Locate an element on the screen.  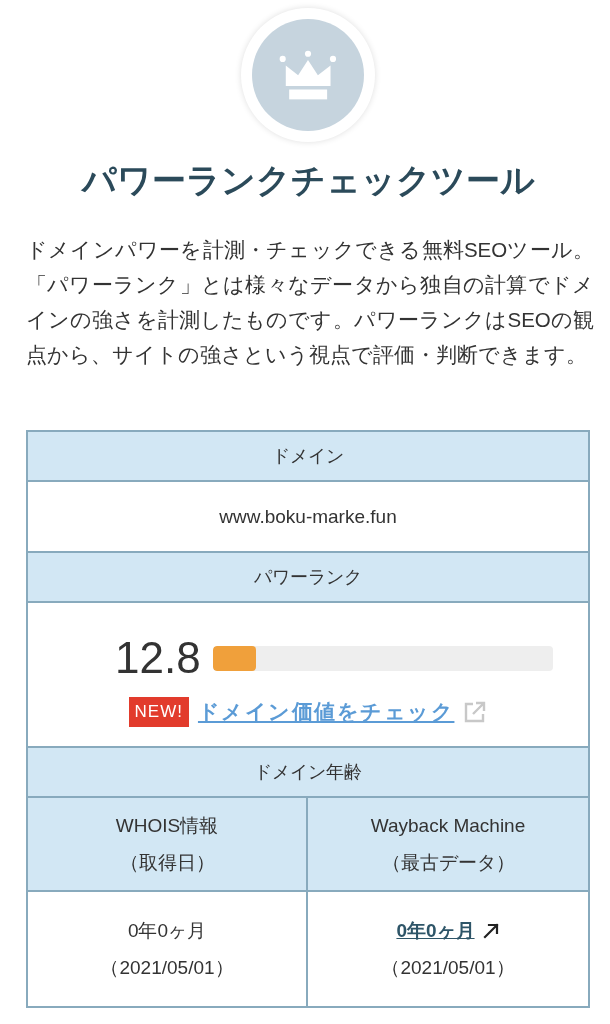
rank-score: 12.8 is located at coordinates (158, 658).